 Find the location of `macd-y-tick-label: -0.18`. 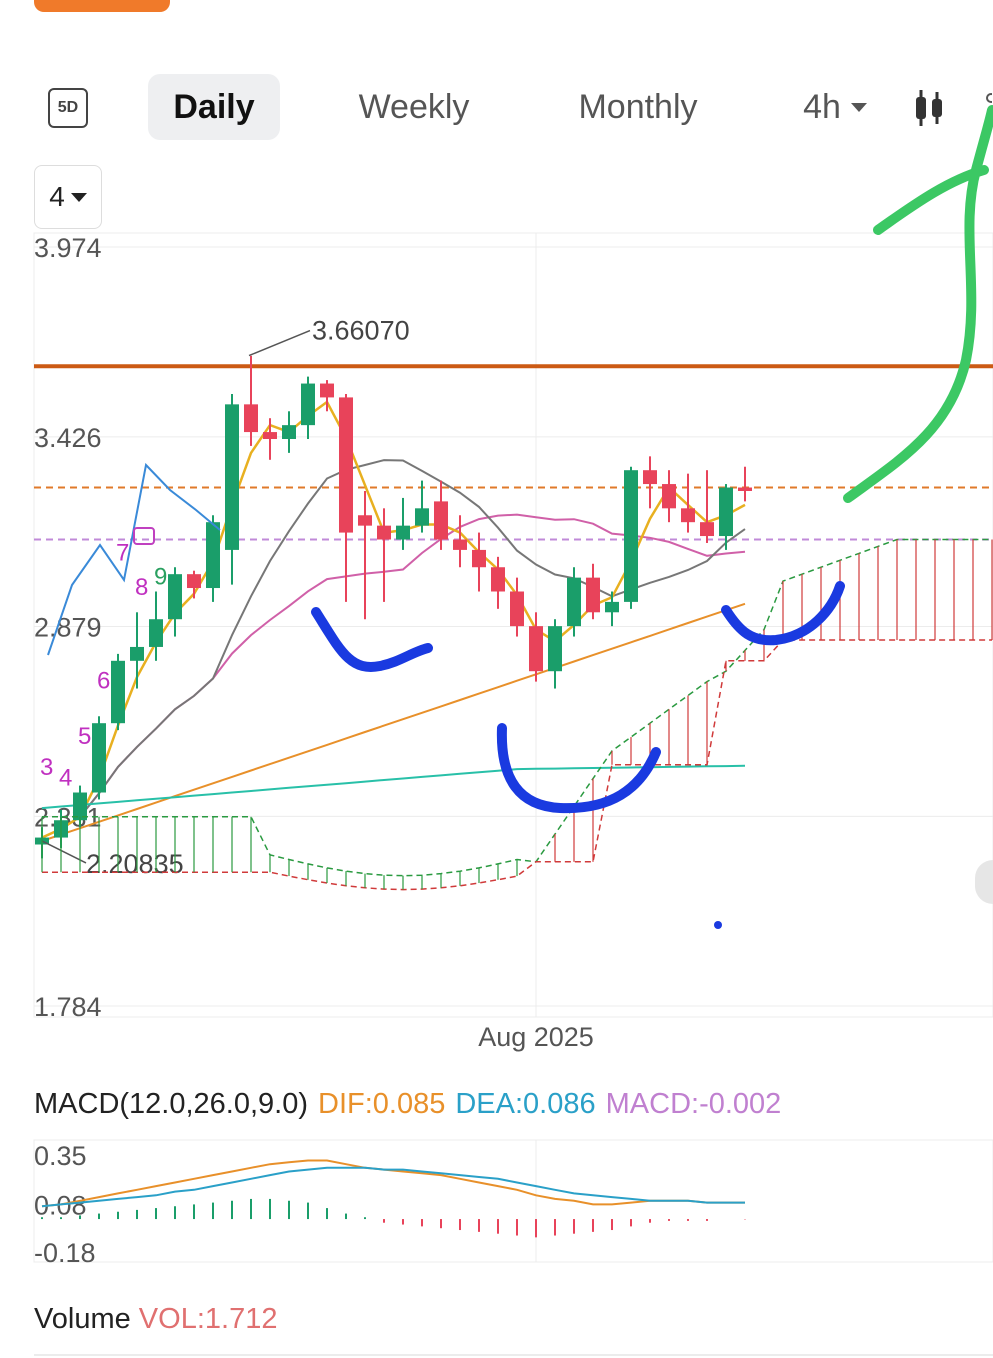

macd-y-tick-label: -0.18 is located at coordinates (65, 1253).